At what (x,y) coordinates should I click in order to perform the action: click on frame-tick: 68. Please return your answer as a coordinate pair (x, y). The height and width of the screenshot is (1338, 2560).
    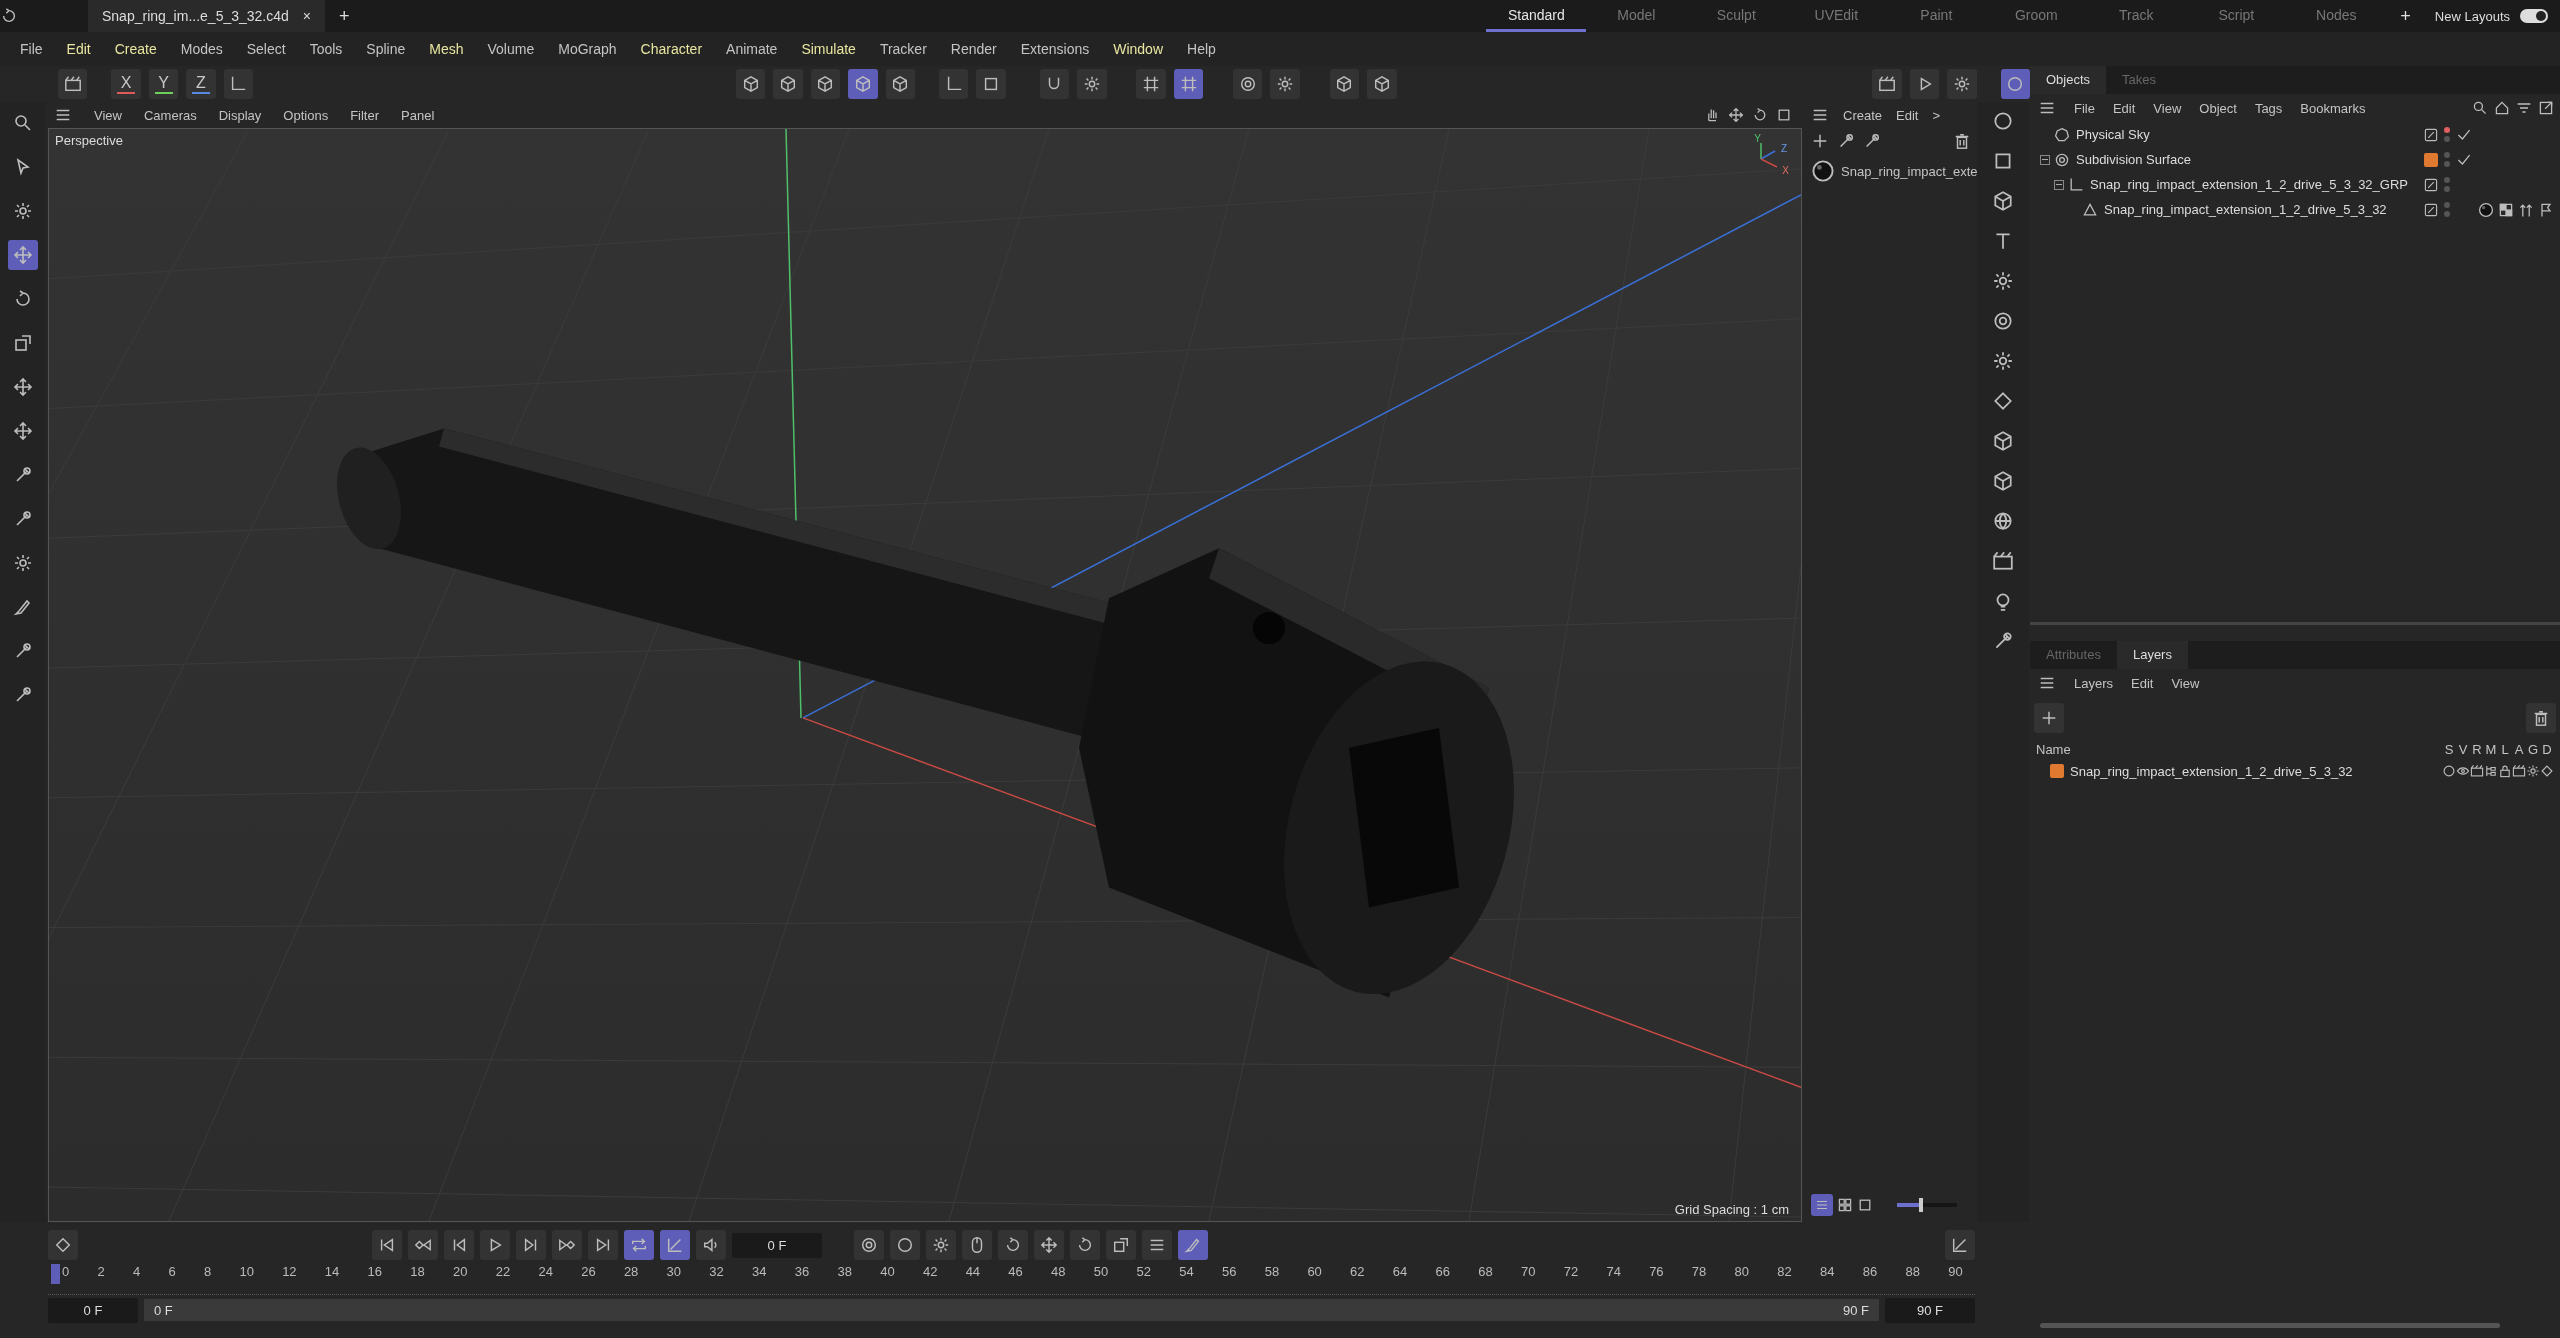
    Looking at the image, I should click on (1485, 1272).